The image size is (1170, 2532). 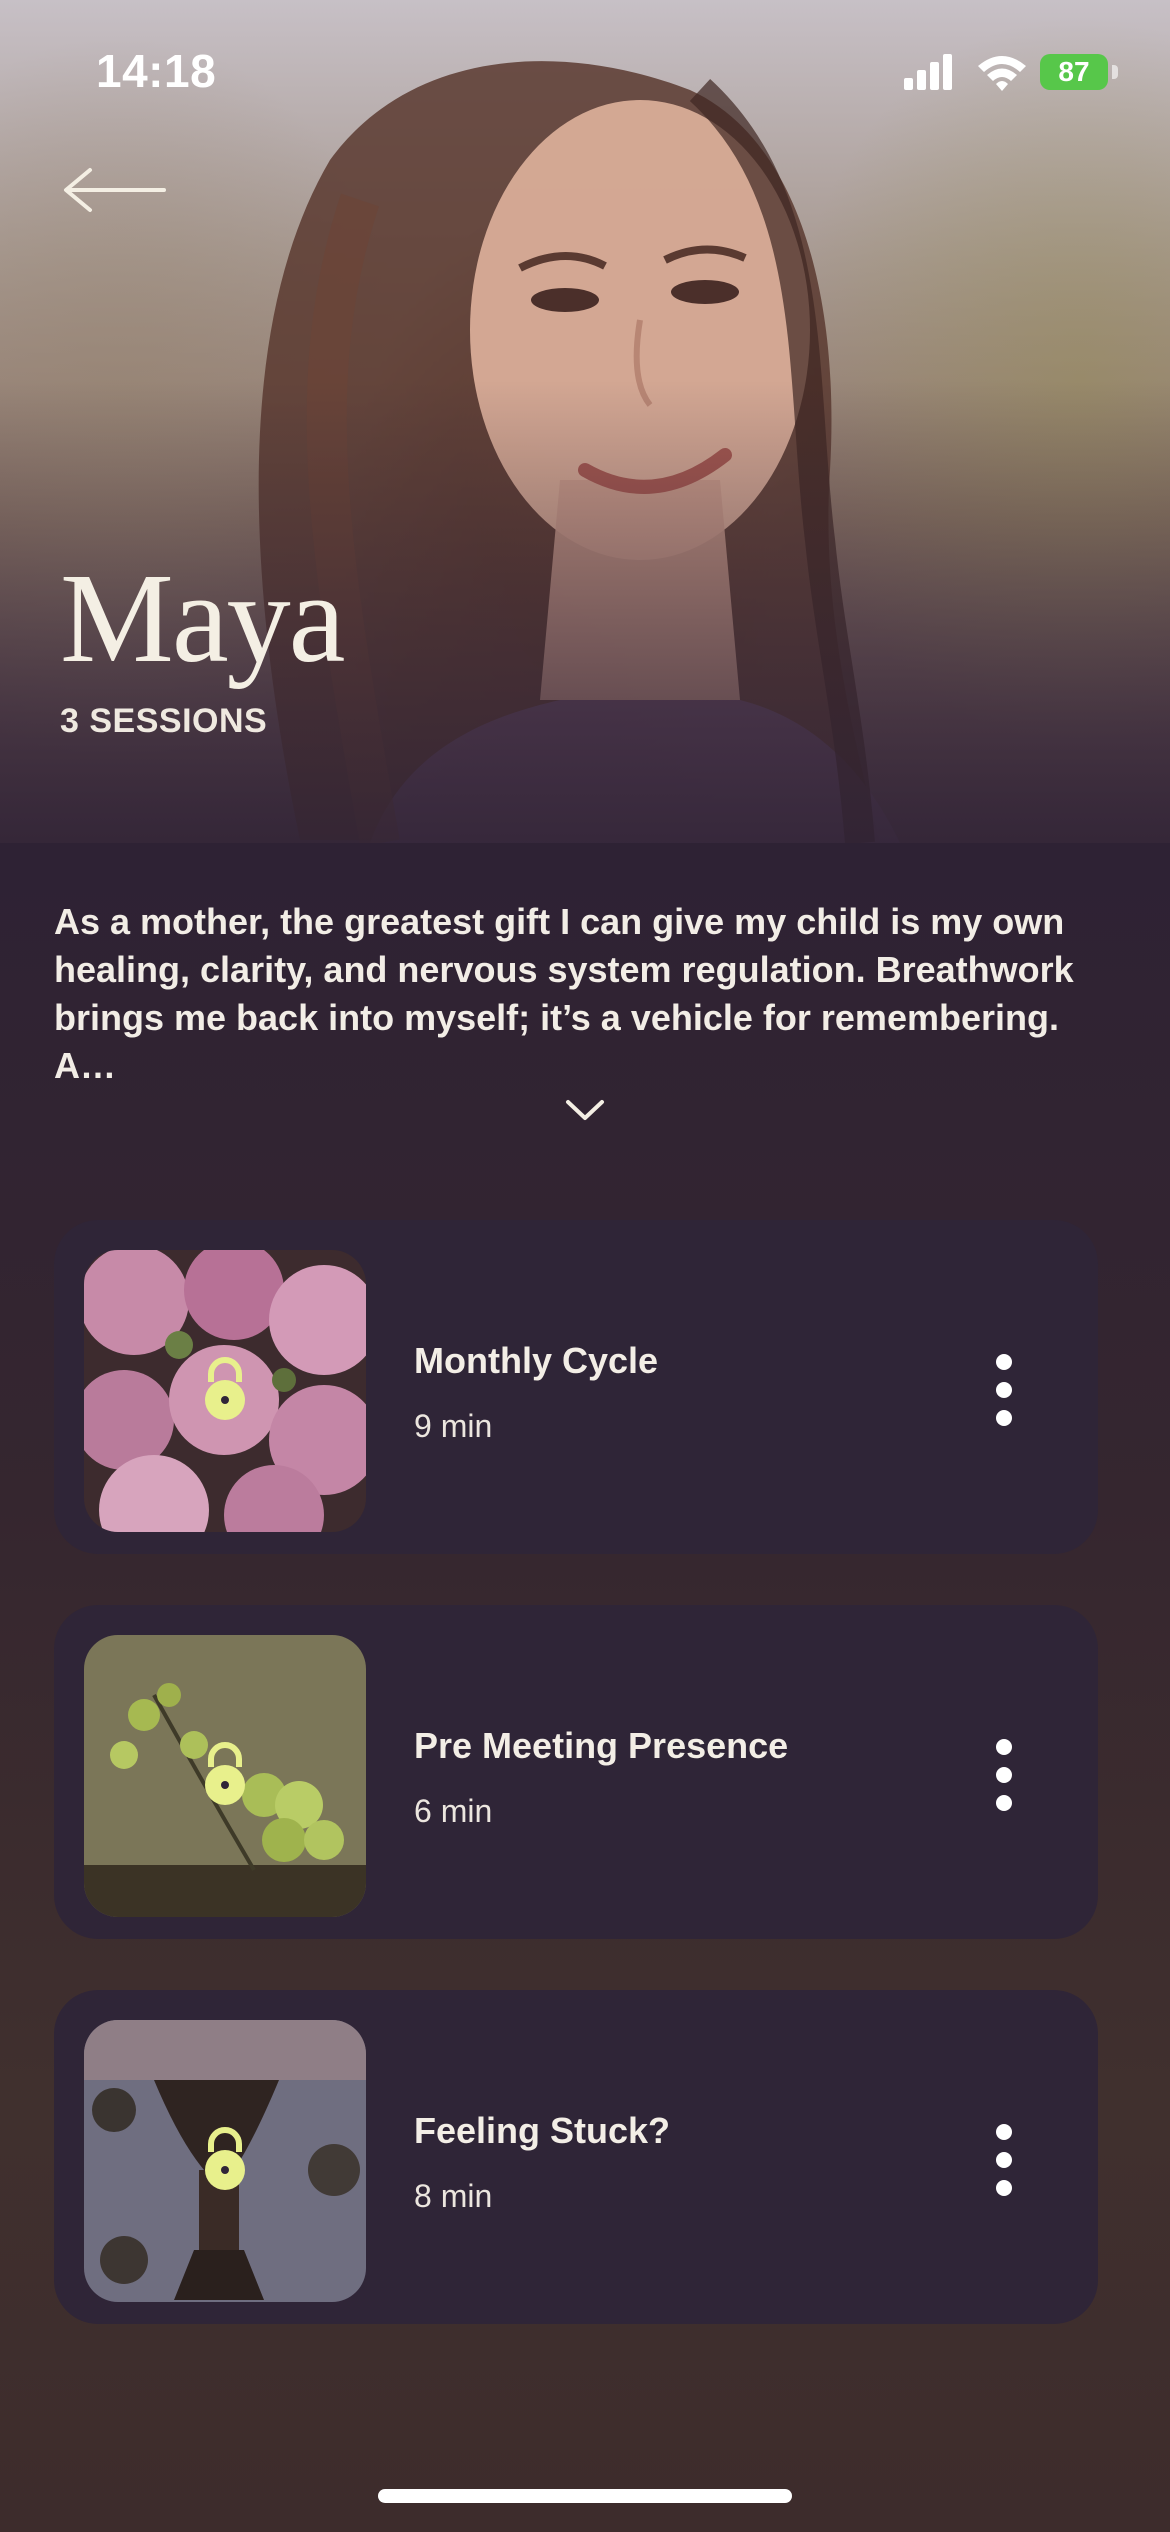 I want to click on session-title: Feeling Stuck?, so click(x=542, y=2130).